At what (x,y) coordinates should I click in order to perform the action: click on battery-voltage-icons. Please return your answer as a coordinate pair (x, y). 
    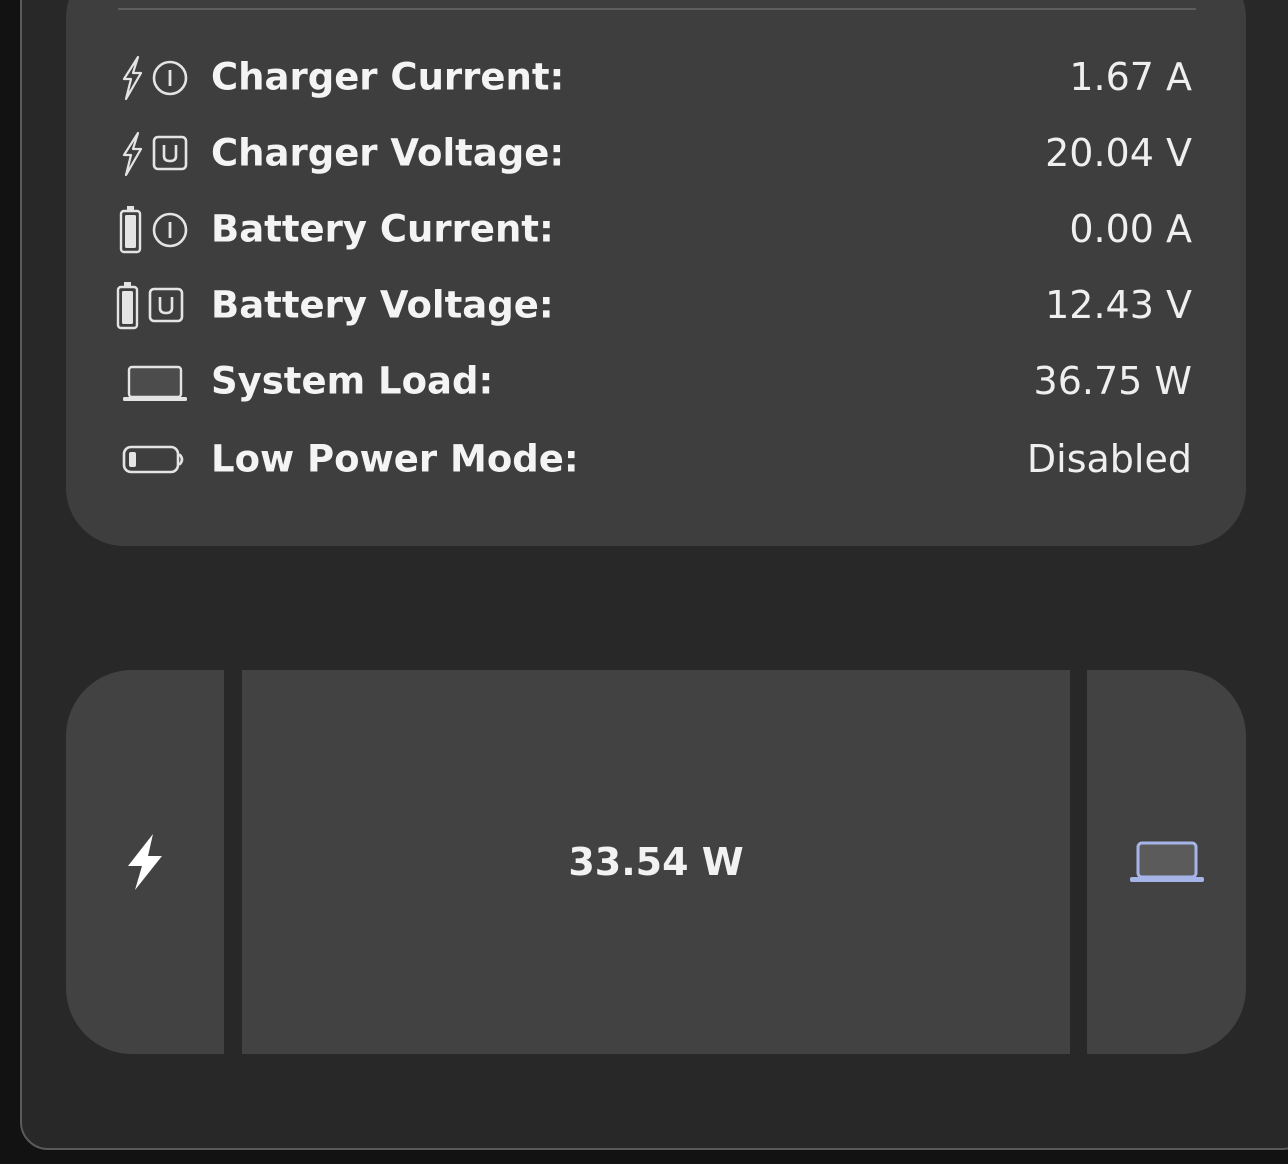
    Looking at the image, I should click on (156, 305).